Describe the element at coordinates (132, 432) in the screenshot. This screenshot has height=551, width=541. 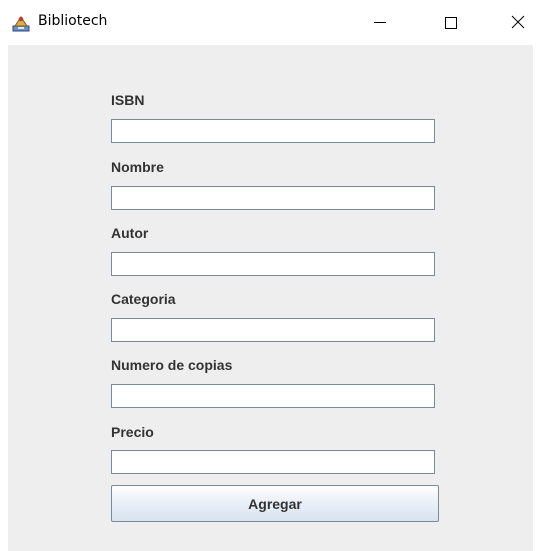
I see `precio-label: Precio` at that location.